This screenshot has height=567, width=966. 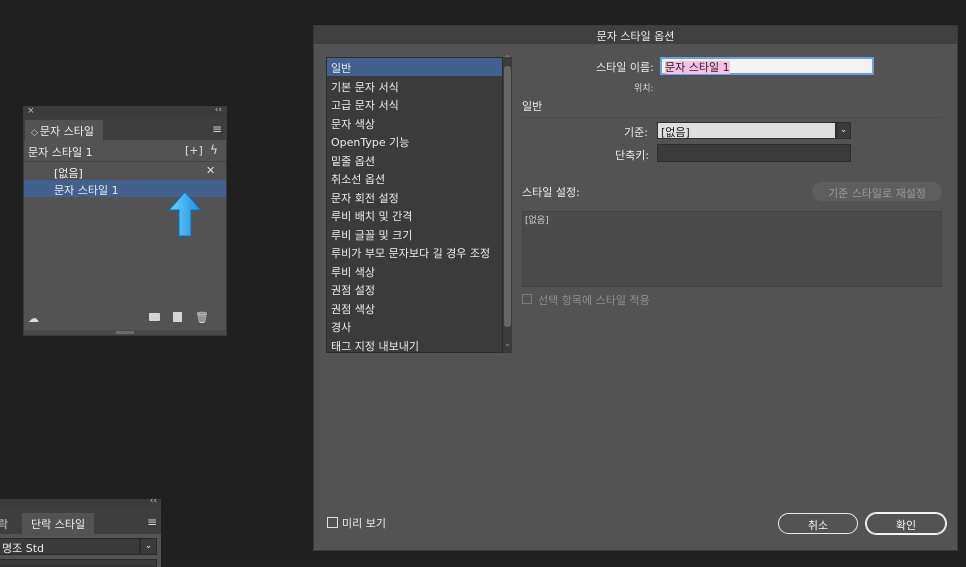 What do you see at coordinates (415, 271) in the screenshot?
I see `category-item: 루비 색상` at bounding box center [415, 271].